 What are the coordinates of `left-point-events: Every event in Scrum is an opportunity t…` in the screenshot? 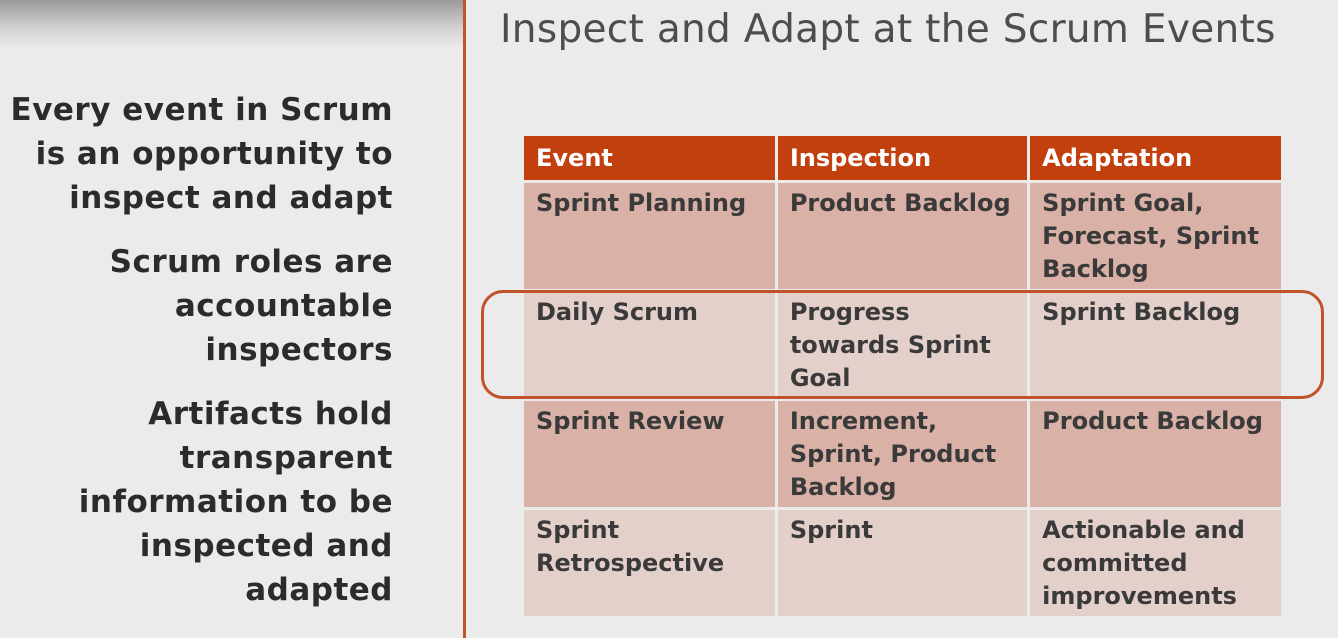 It's located at (201, 154).